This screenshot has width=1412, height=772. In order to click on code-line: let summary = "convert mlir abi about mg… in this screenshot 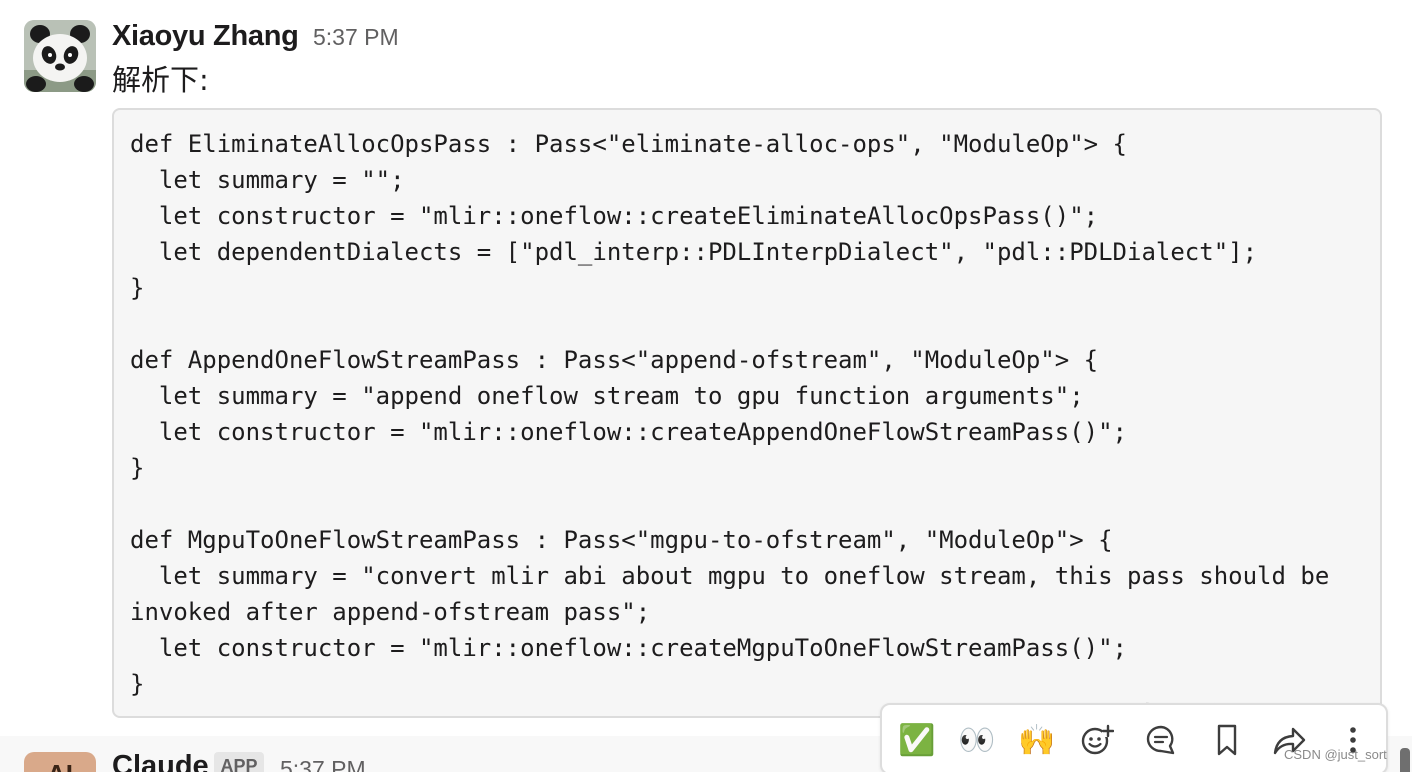, I will do `click(730, 576)`.